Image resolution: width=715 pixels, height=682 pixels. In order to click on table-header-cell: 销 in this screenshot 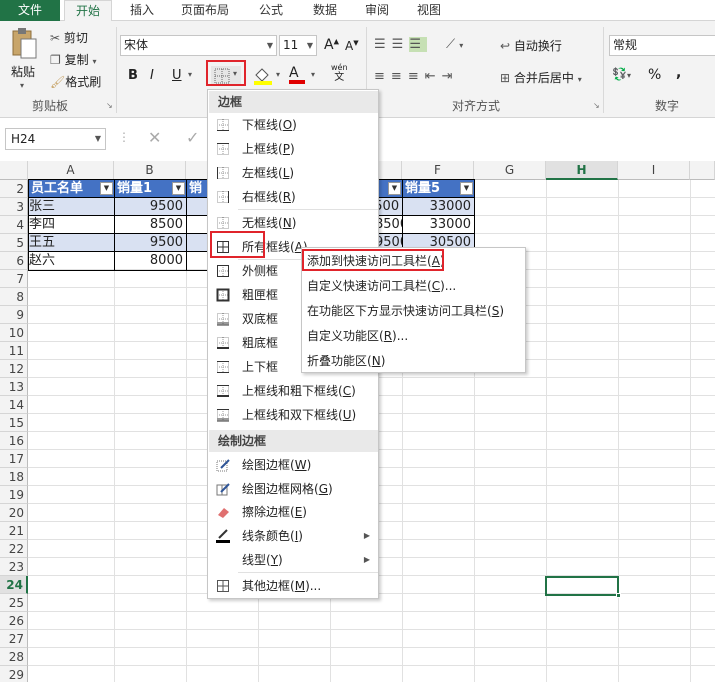, I will do `click(197, 189)`.